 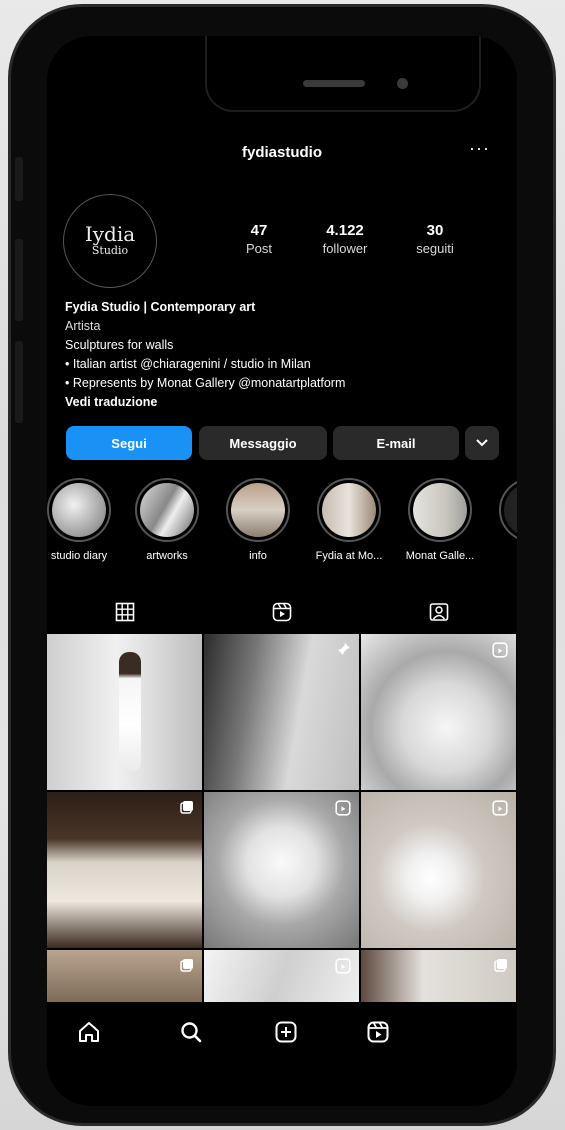 I want to click on nav-reels, so click(x=378, y=1032).